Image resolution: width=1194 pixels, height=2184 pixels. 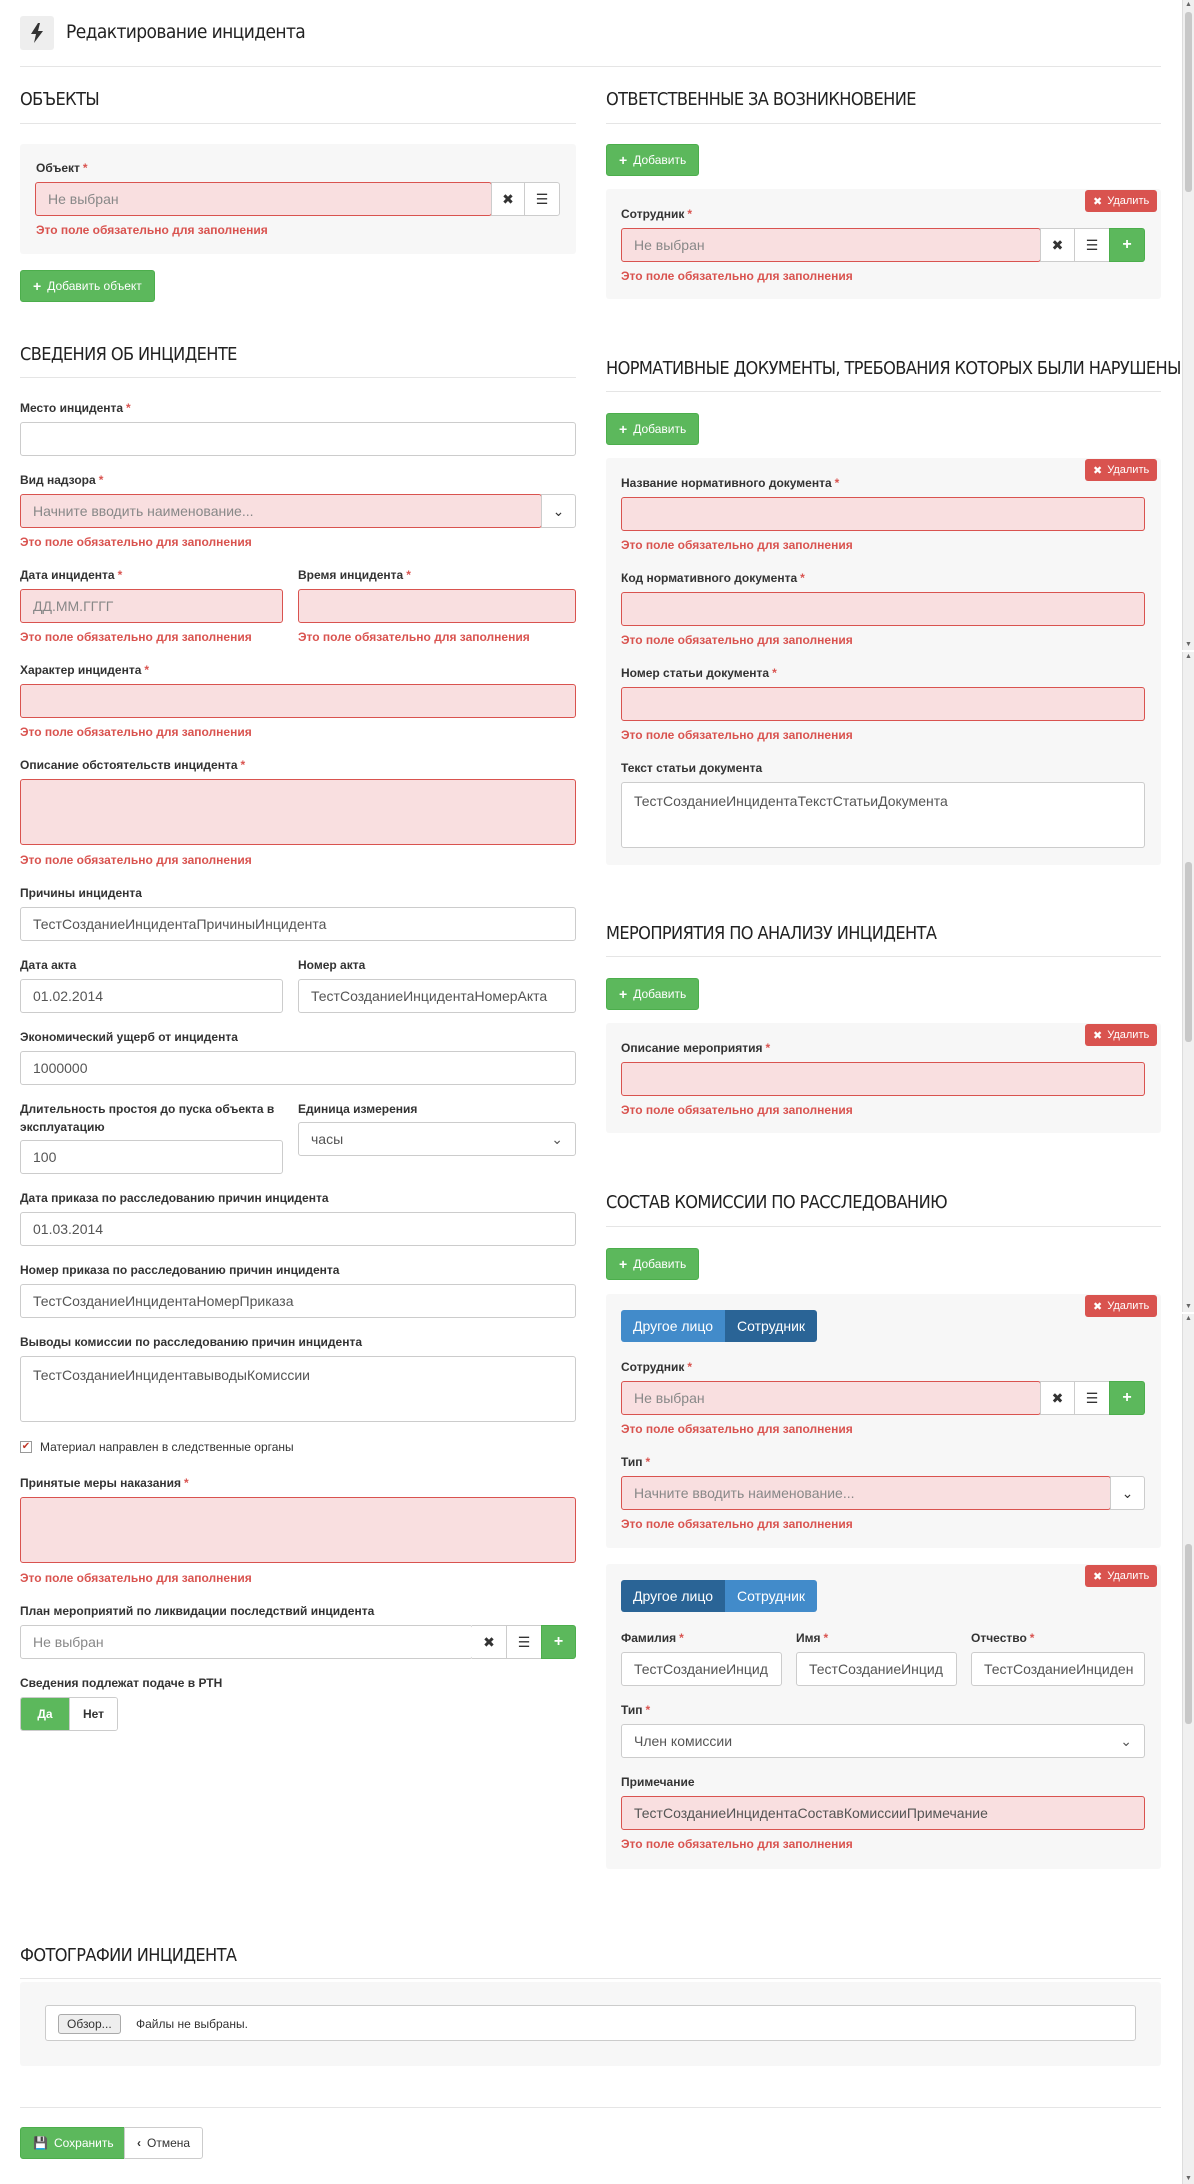 I want to click on responsible-employee-label: Сотрудник *, so click(x=657, y=214).